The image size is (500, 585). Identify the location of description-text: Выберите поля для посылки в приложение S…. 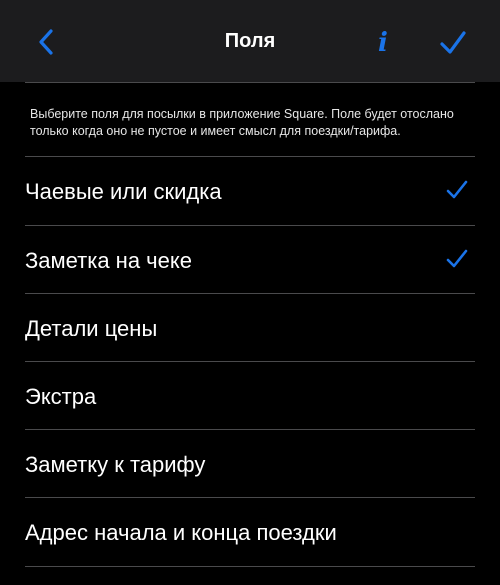
(242, 122).